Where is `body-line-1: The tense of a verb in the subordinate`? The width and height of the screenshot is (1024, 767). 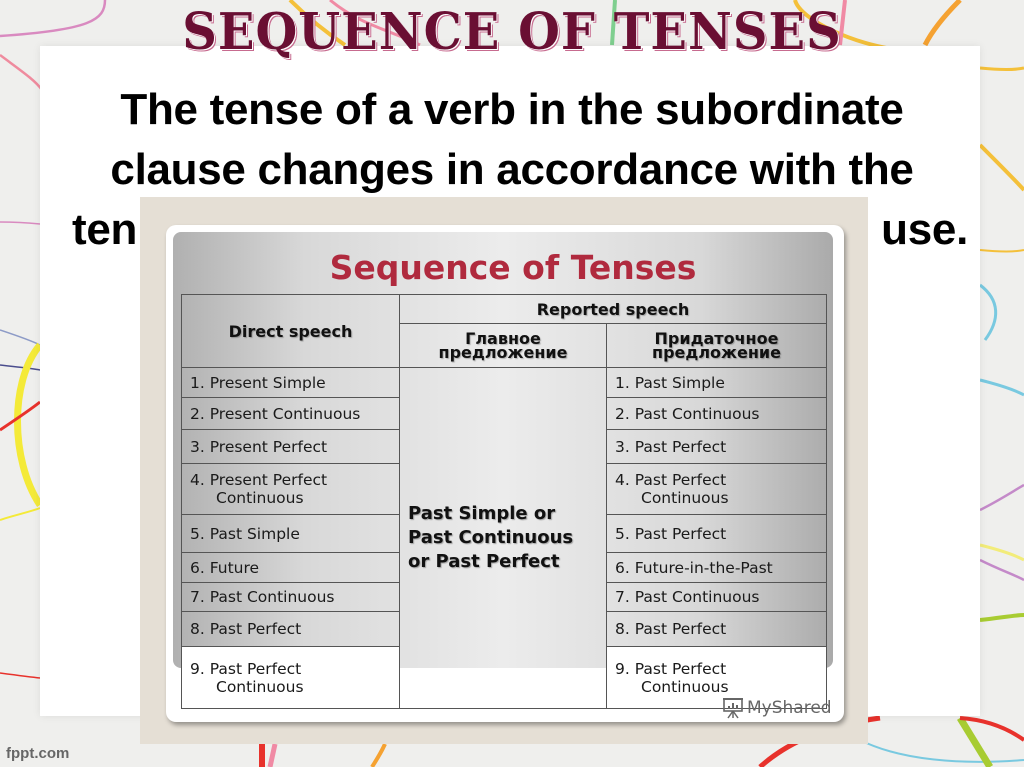
body-line-1: The tense of a verb in the subordinate is located at coordinates (512, 109).